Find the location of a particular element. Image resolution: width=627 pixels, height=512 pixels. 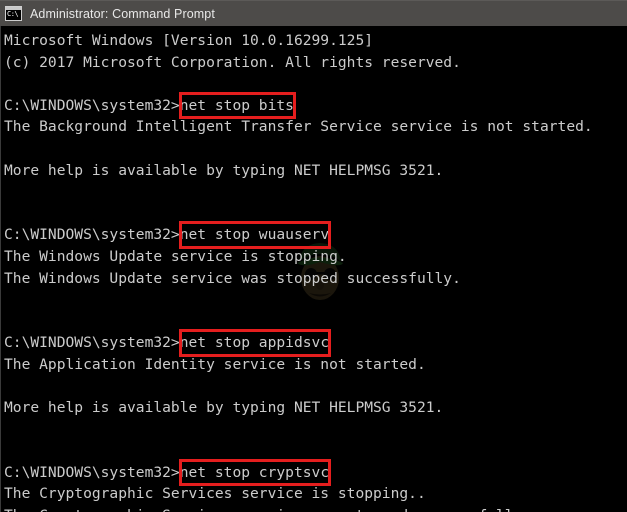

highlighted-command: net stop appidsvc is located at coordinates (255, 343).